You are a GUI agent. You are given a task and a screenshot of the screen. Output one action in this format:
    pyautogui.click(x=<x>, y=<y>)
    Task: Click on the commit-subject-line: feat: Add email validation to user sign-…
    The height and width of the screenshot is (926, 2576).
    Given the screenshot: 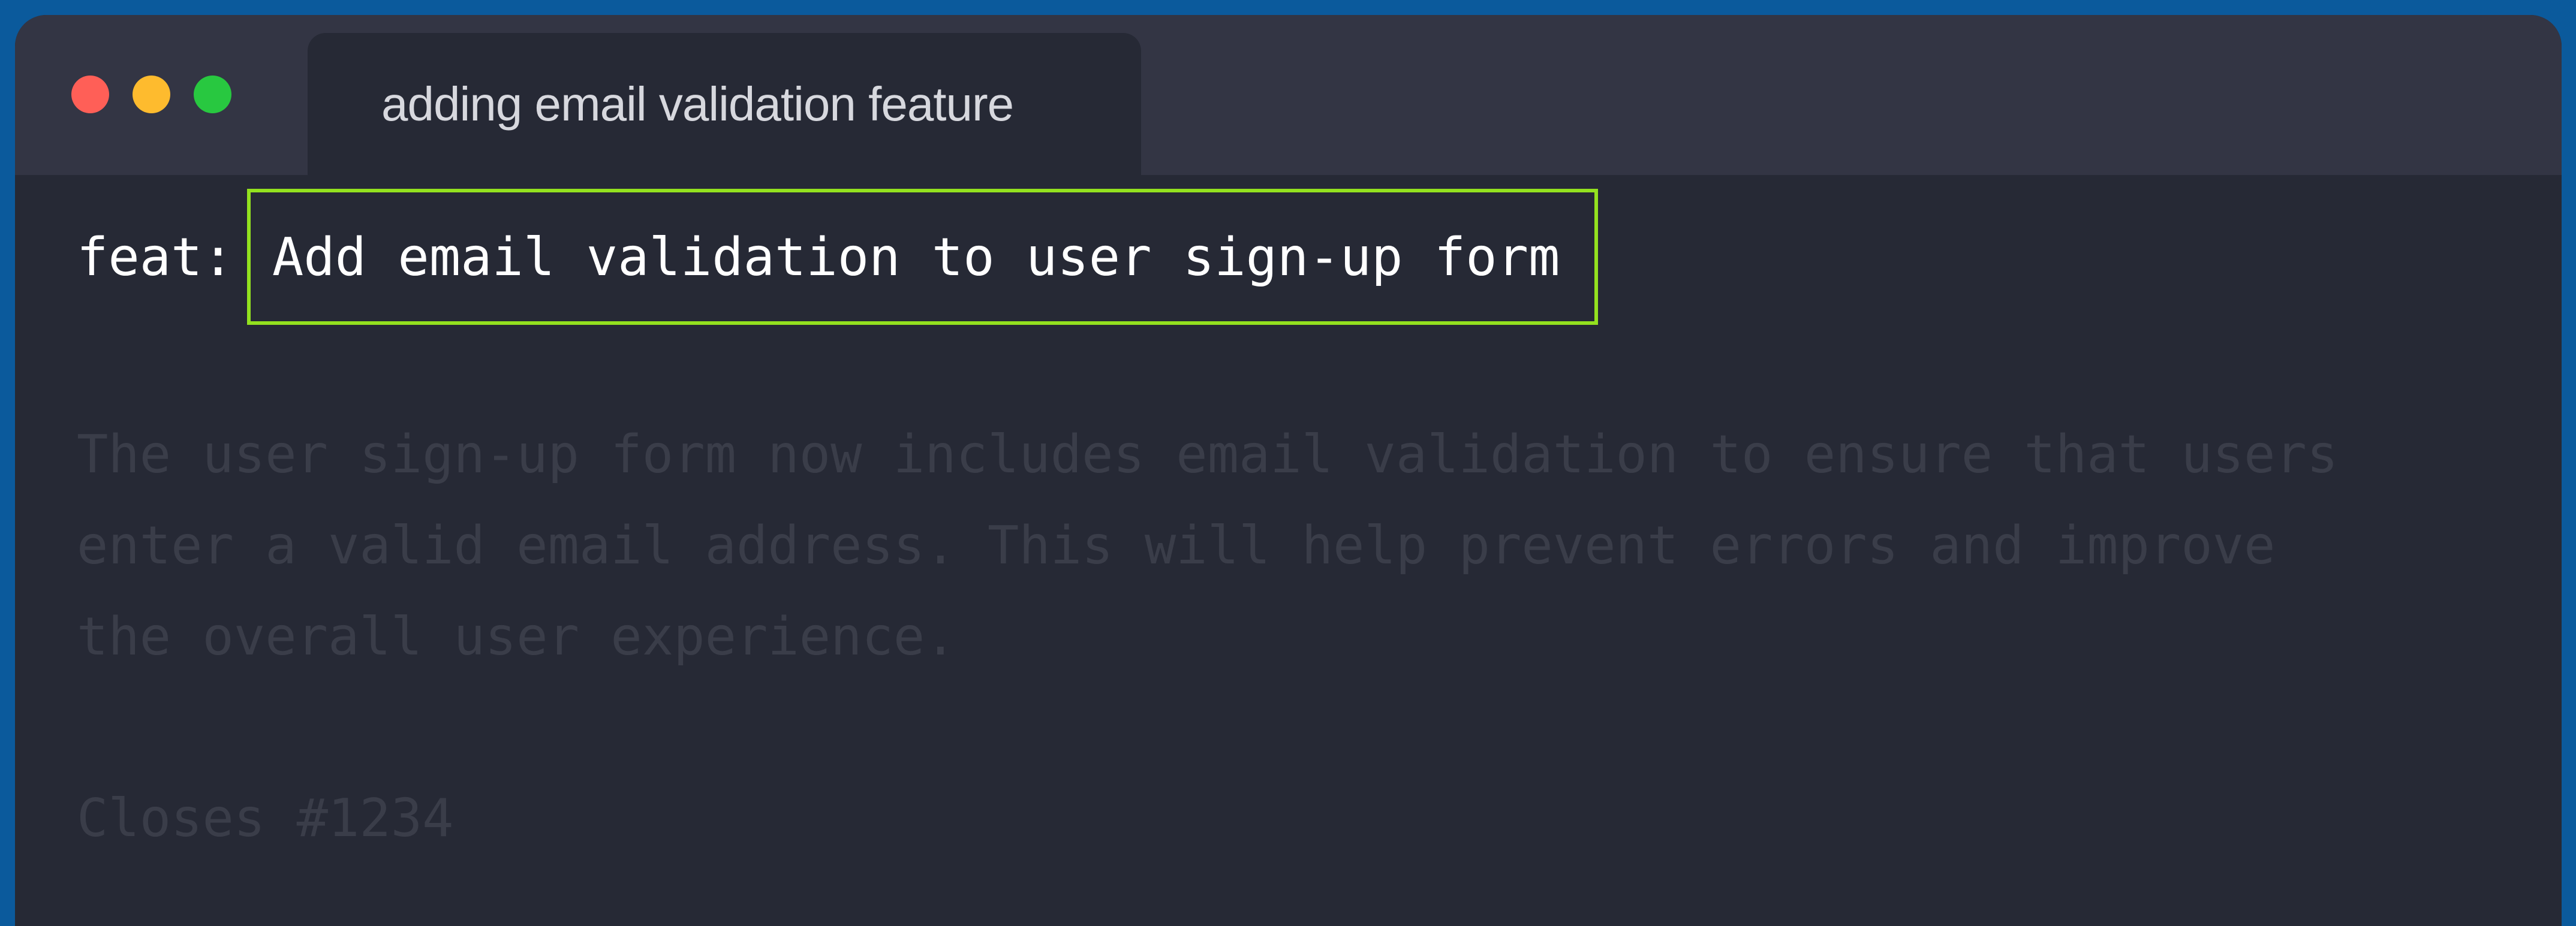 What is the action you would take?
    pyautogui.click(x=838, y=257)
    